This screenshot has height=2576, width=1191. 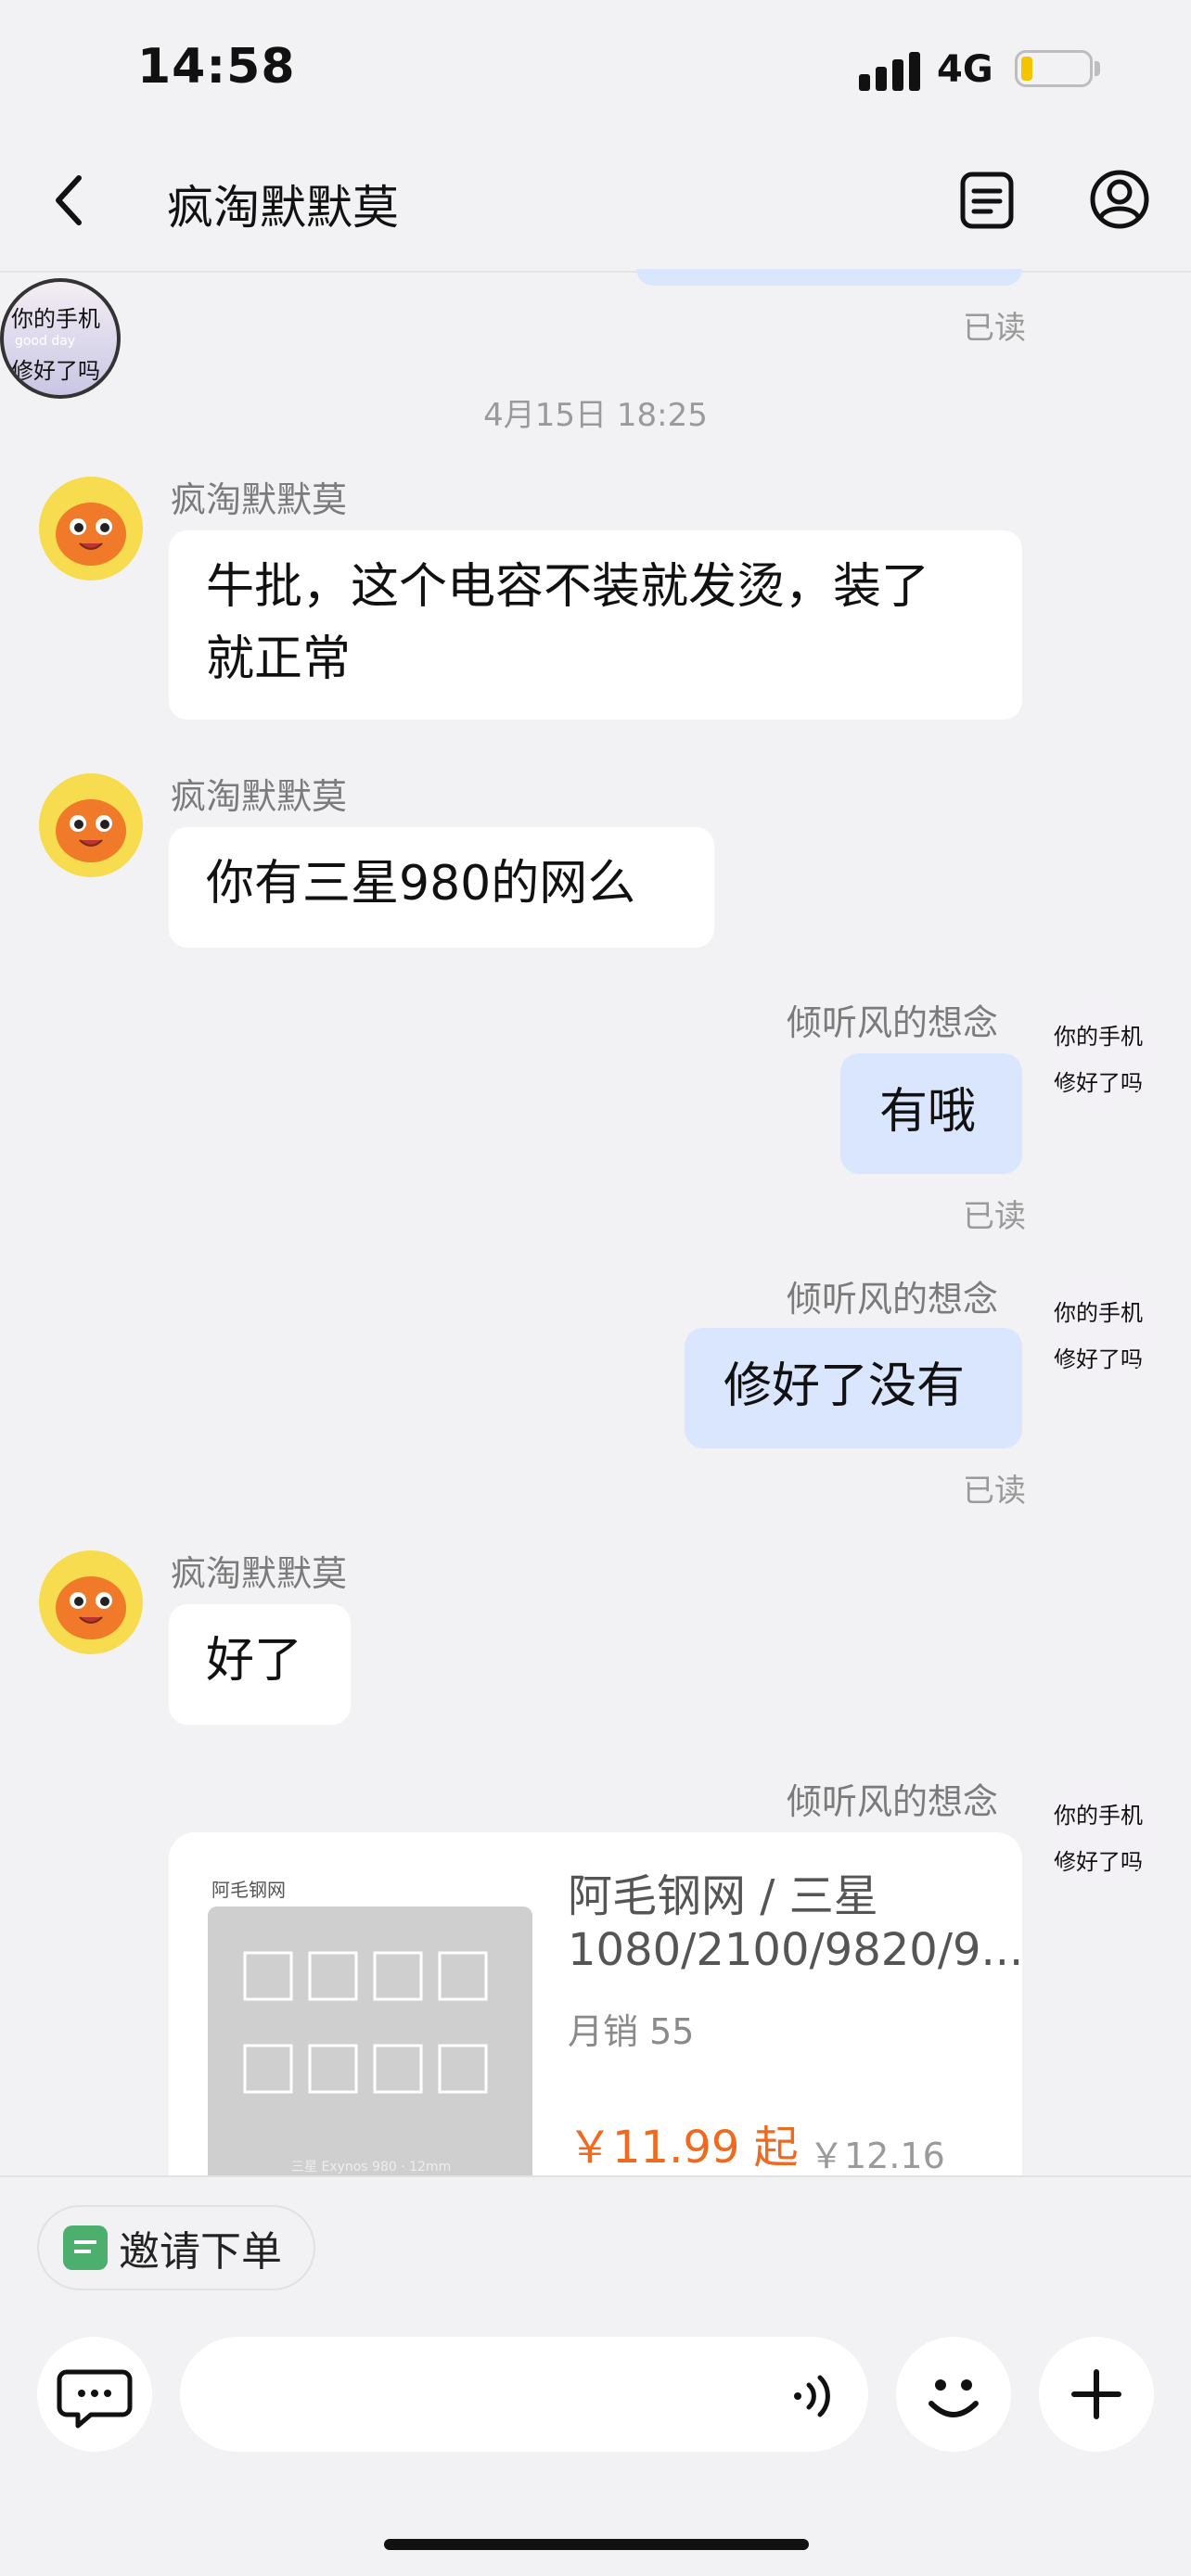 I want to click on stencil-caption: 三星 Exynos 980 · 12mm, so click(x=372, y=2167).